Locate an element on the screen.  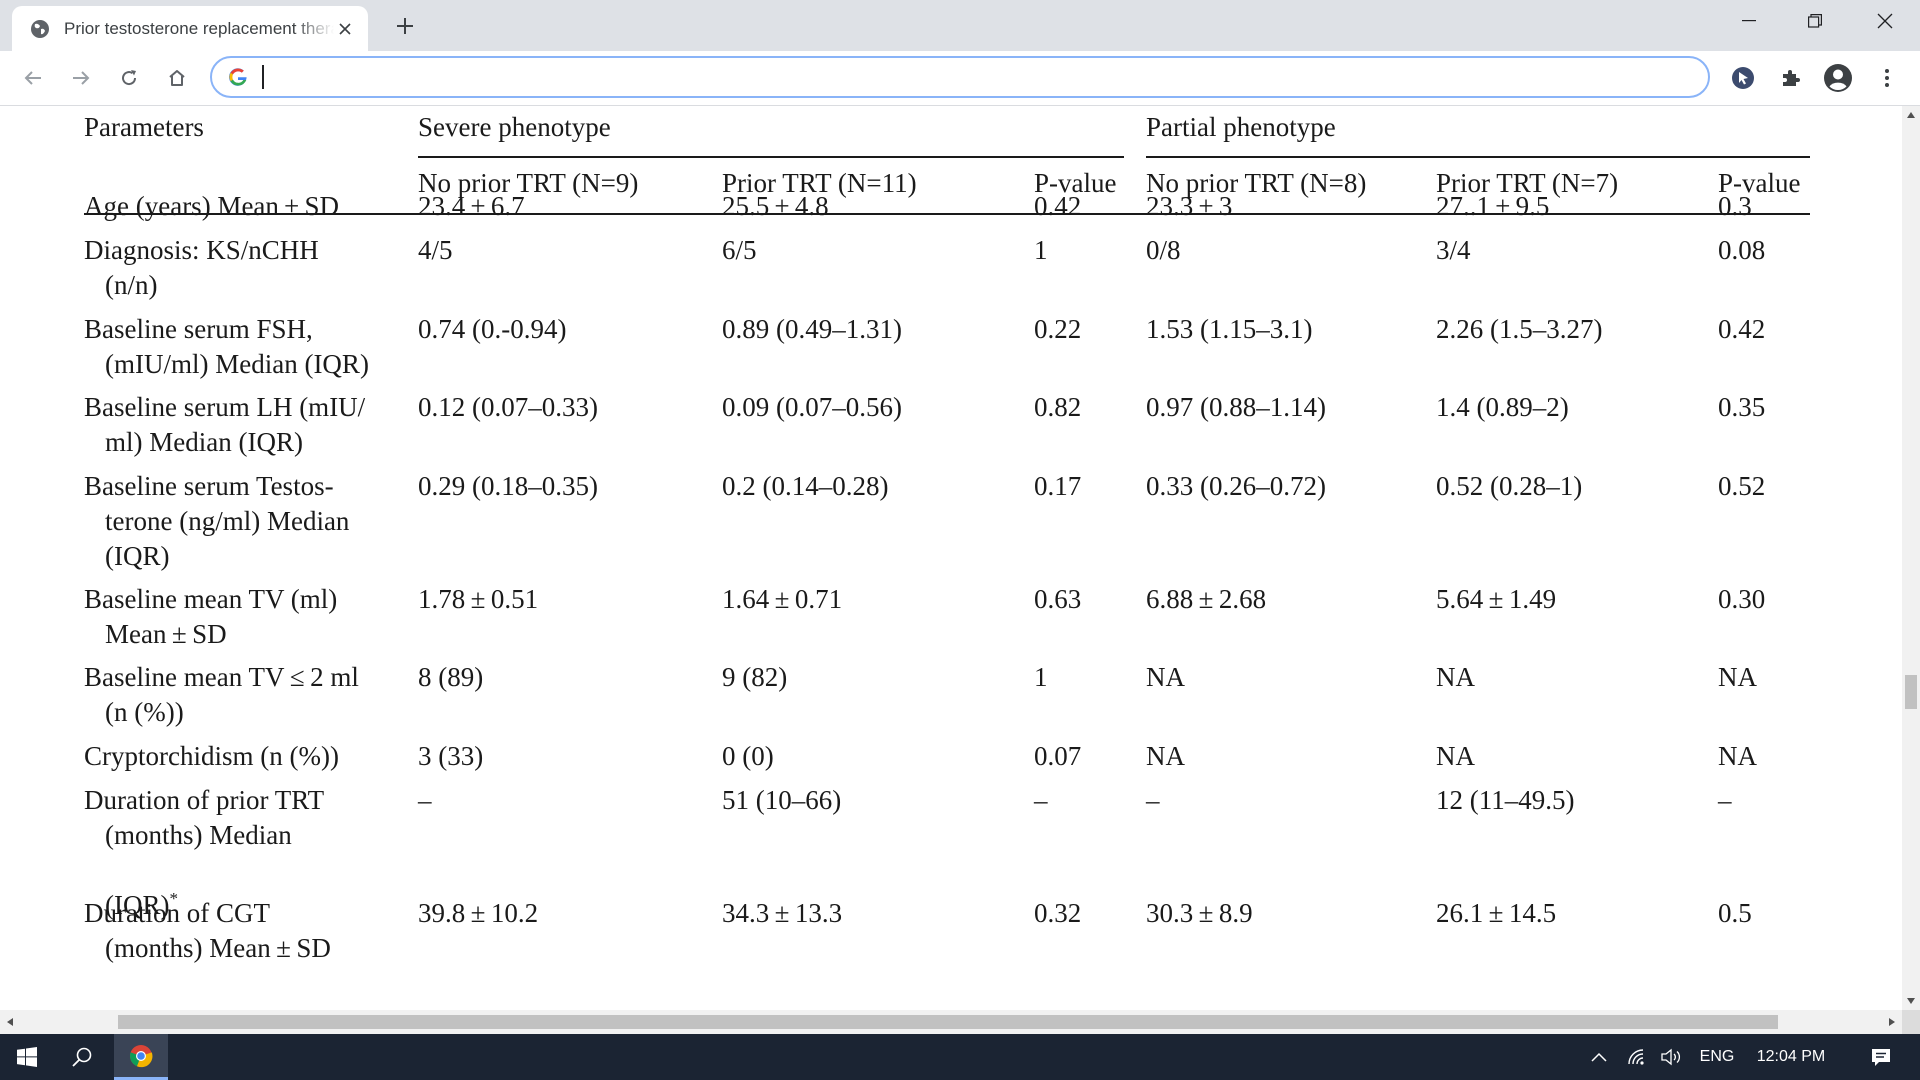
scroll-right-arrow-icon is located at coordinates (1892, 1022).